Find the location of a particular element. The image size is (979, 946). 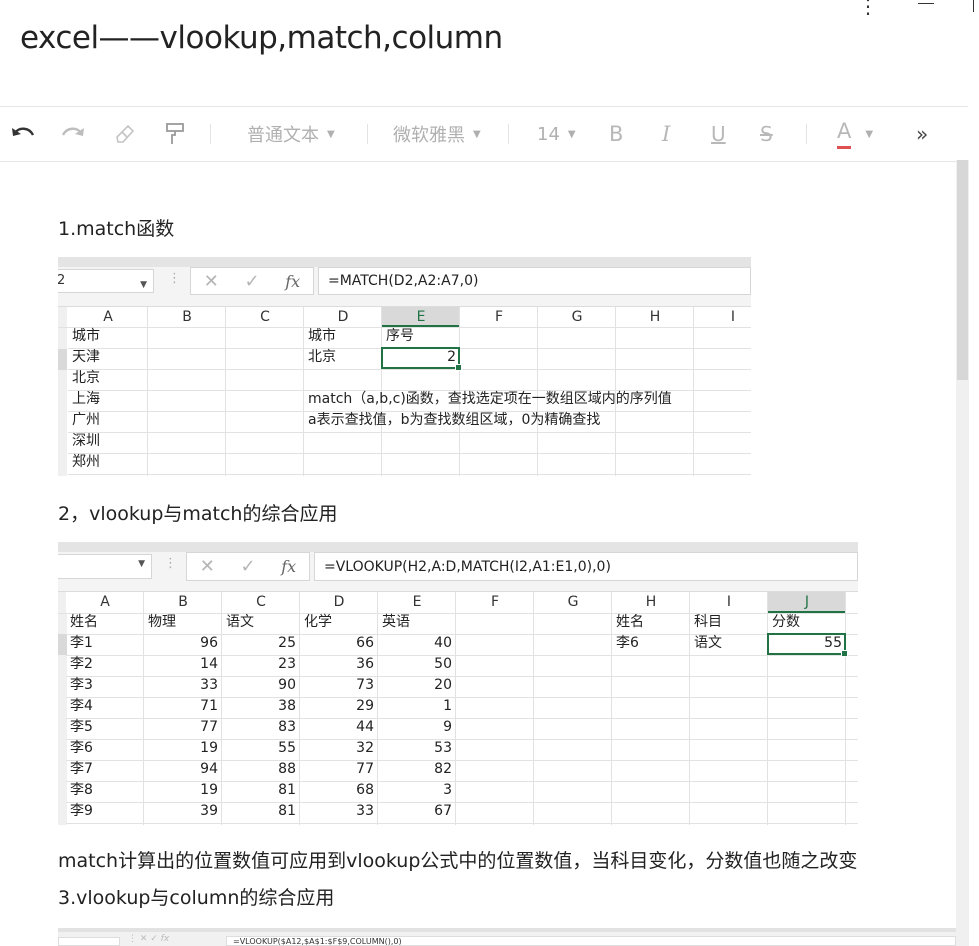

table-cell: 19 is located at coordinates (183, 790).